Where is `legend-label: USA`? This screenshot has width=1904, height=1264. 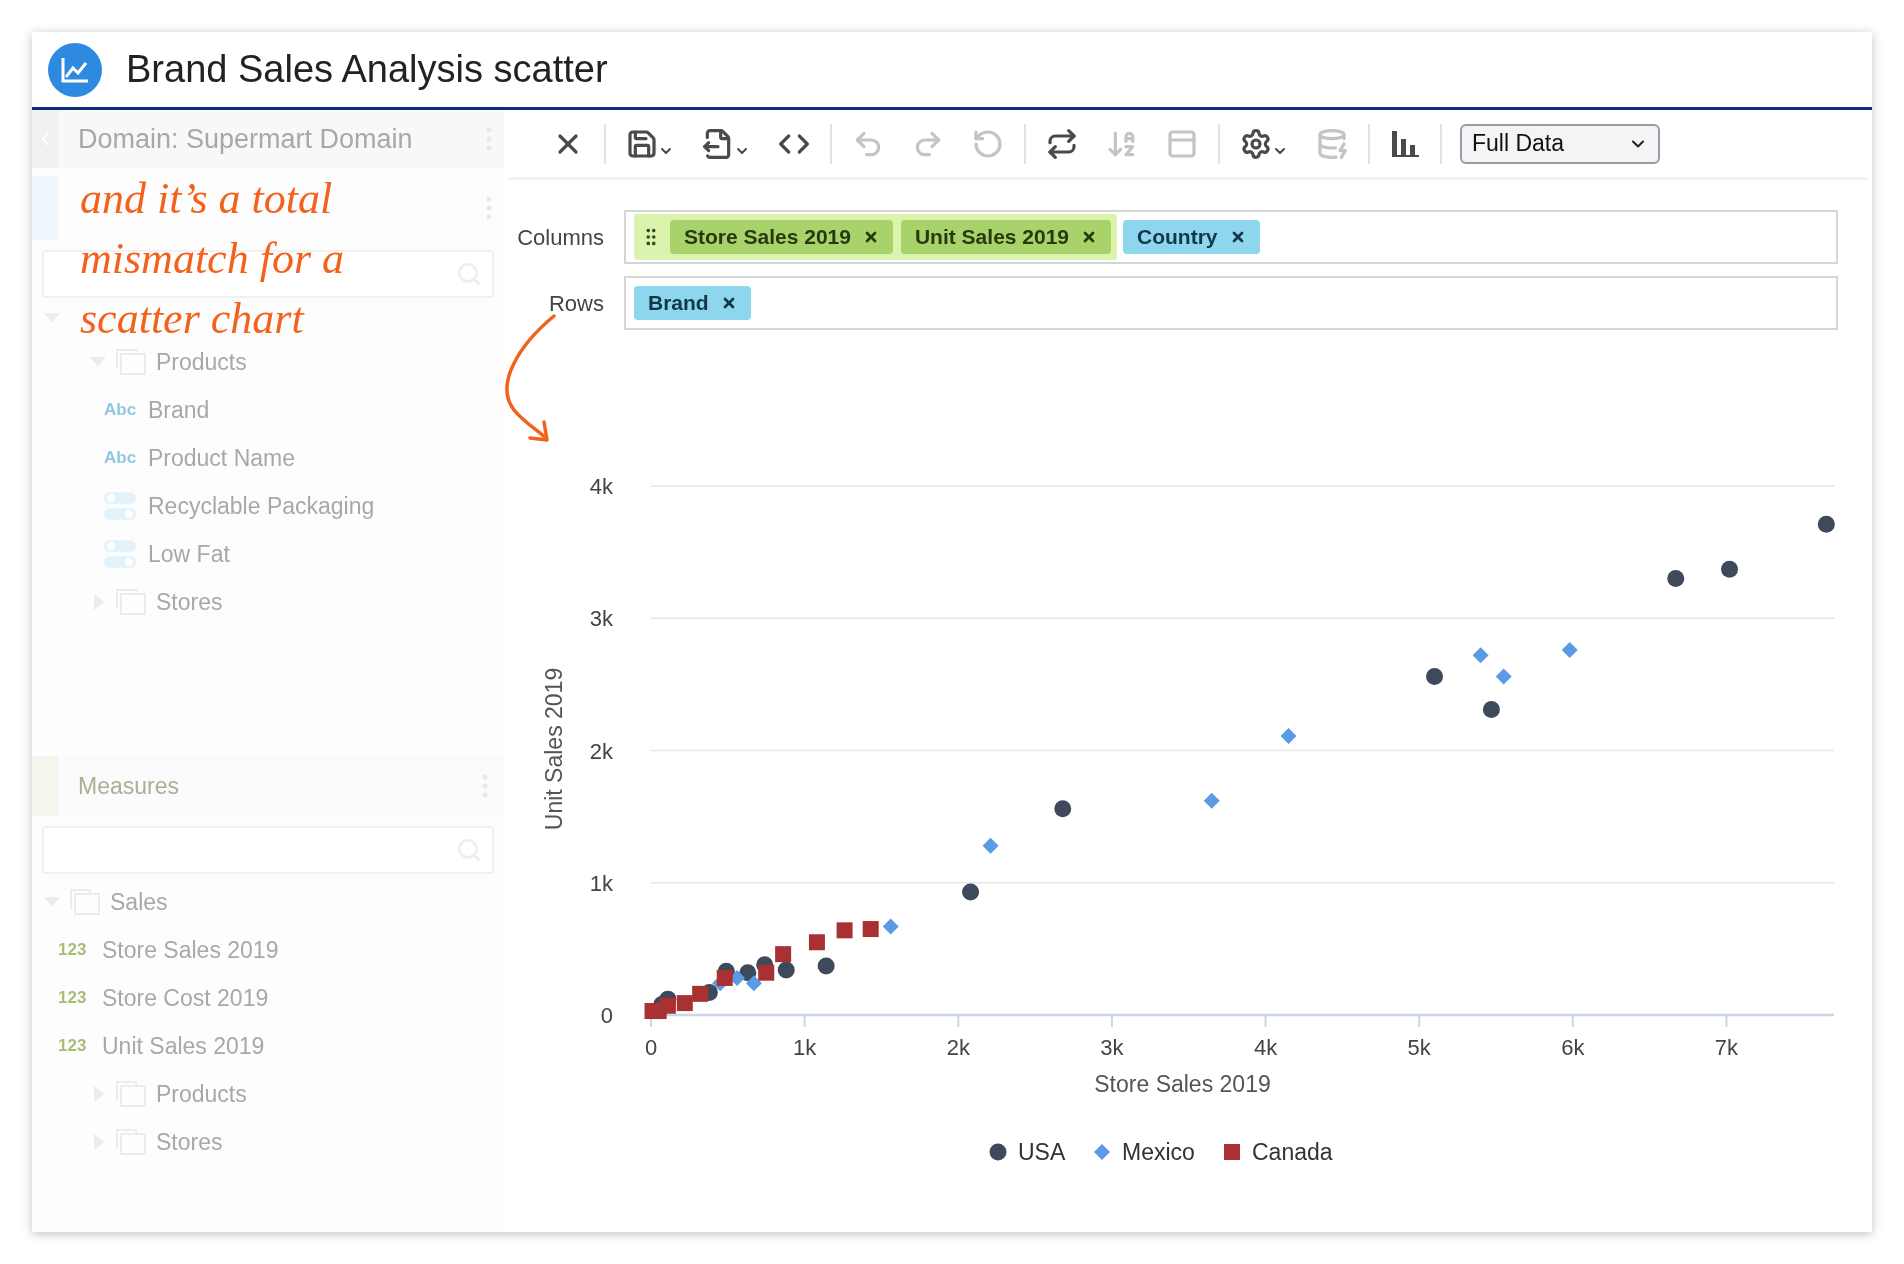 legend-label: USA is located at coordinates (1042, 1152).